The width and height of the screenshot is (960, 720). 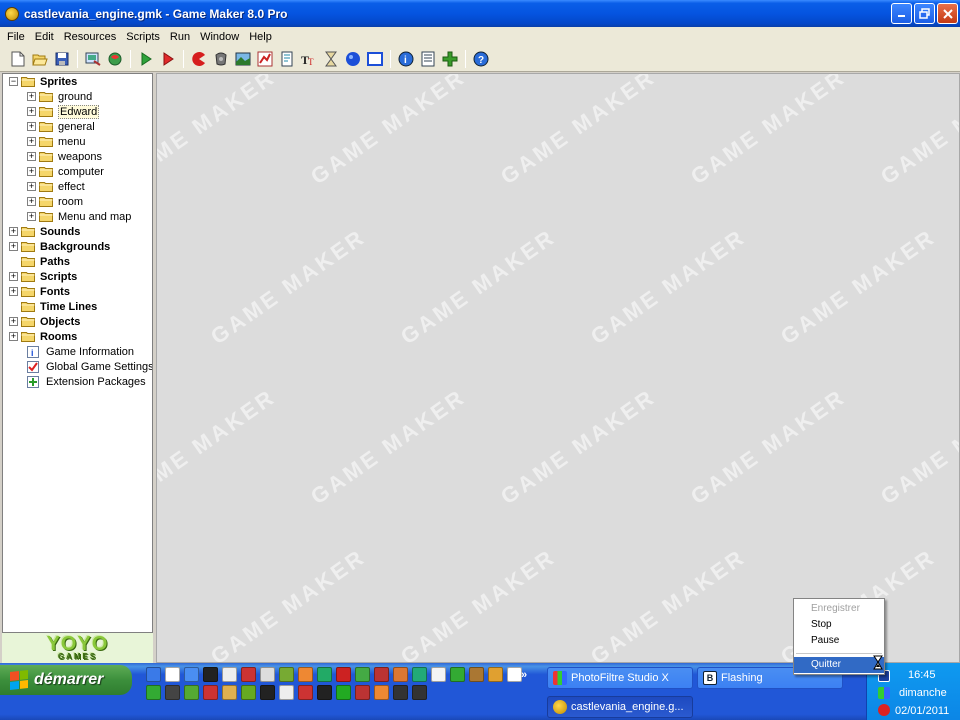 What do you see at coordinates (90, 37) in the screenshot?
I see `menu-resources: Resources` at bounding box center [90, 37].